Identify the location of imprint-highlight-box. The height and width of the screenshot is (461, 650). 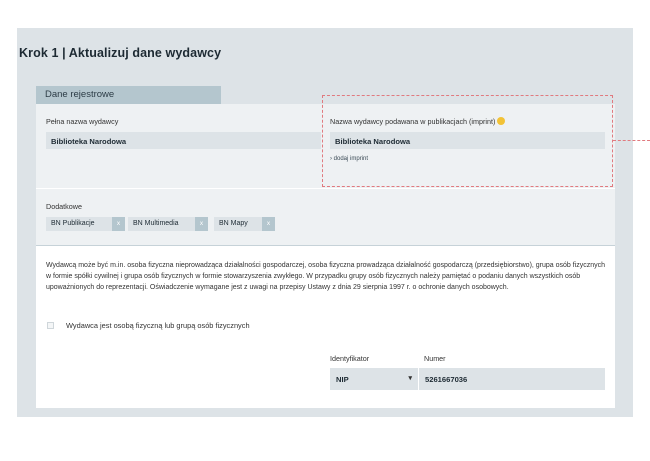
(467, 141).